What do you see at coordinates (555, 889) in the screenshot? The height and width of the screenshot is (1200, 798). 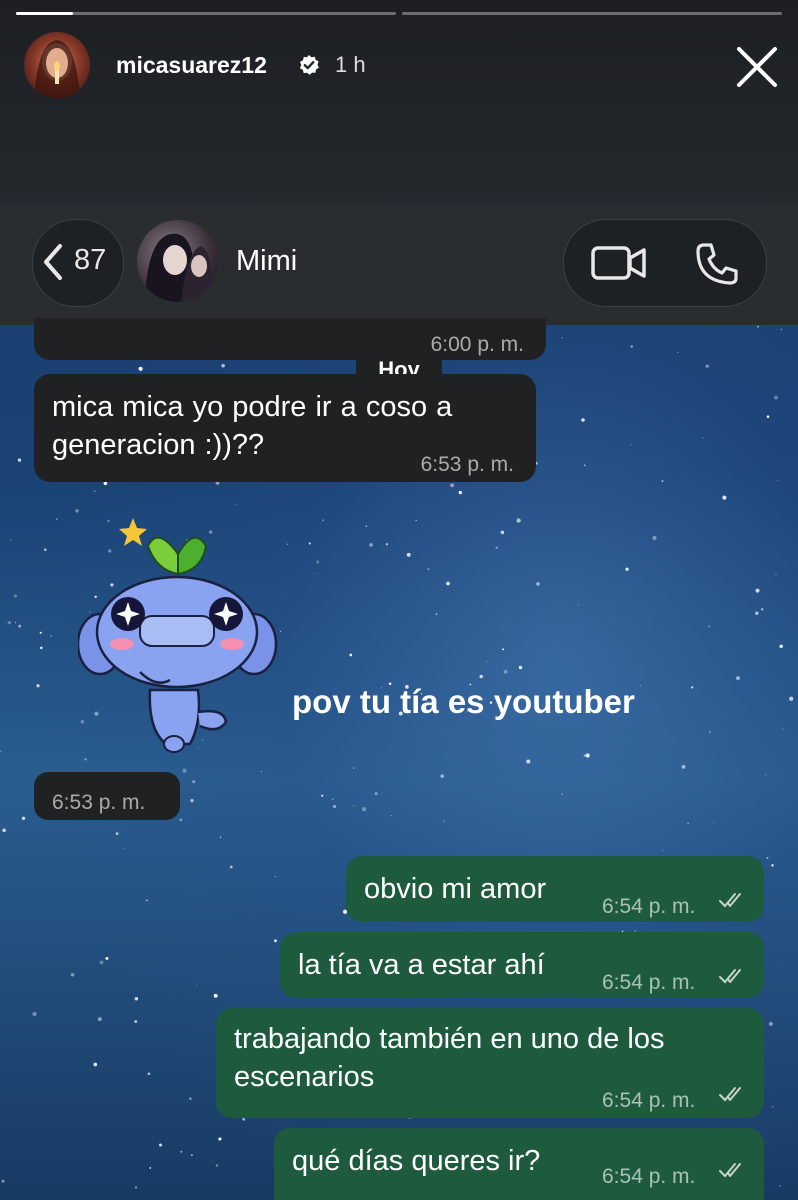 I see `outgoing-message-bubble: obvio mi amor 6:54 p. m.` at bounding box center [555, 889].